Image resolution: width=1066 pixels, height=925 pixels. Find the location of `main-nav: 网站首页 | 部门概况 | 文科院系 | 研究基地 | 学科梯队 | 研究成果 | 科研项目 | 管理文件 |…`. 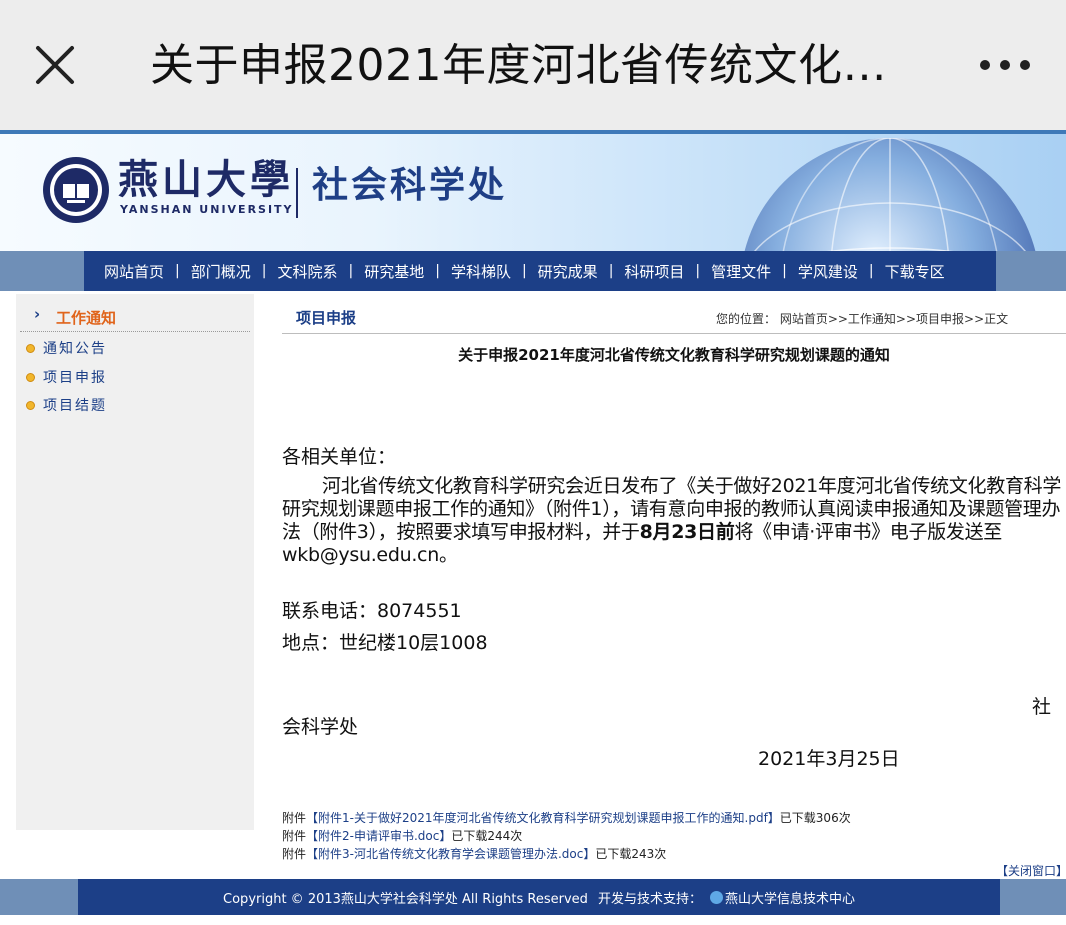

main-nav: 网站首页 | 部门概况 | 文科院系 | 研究基地 | 学科梯队 | 研究成果 | 科研项目 | 管理文件 |… is located at coordinates (540, 271).